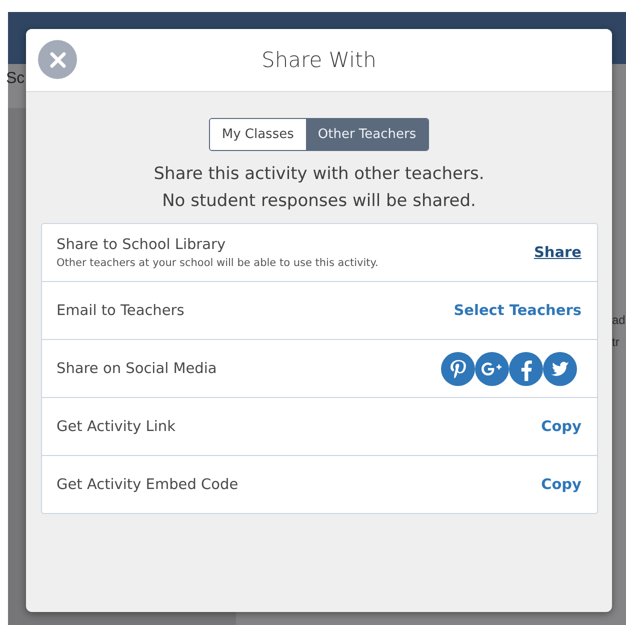 This screenshot has width=626, height=625. Describe the element at coordinates (319, 201) in the screenshot. I see `info-text: No student responses will be shared.` at that location.